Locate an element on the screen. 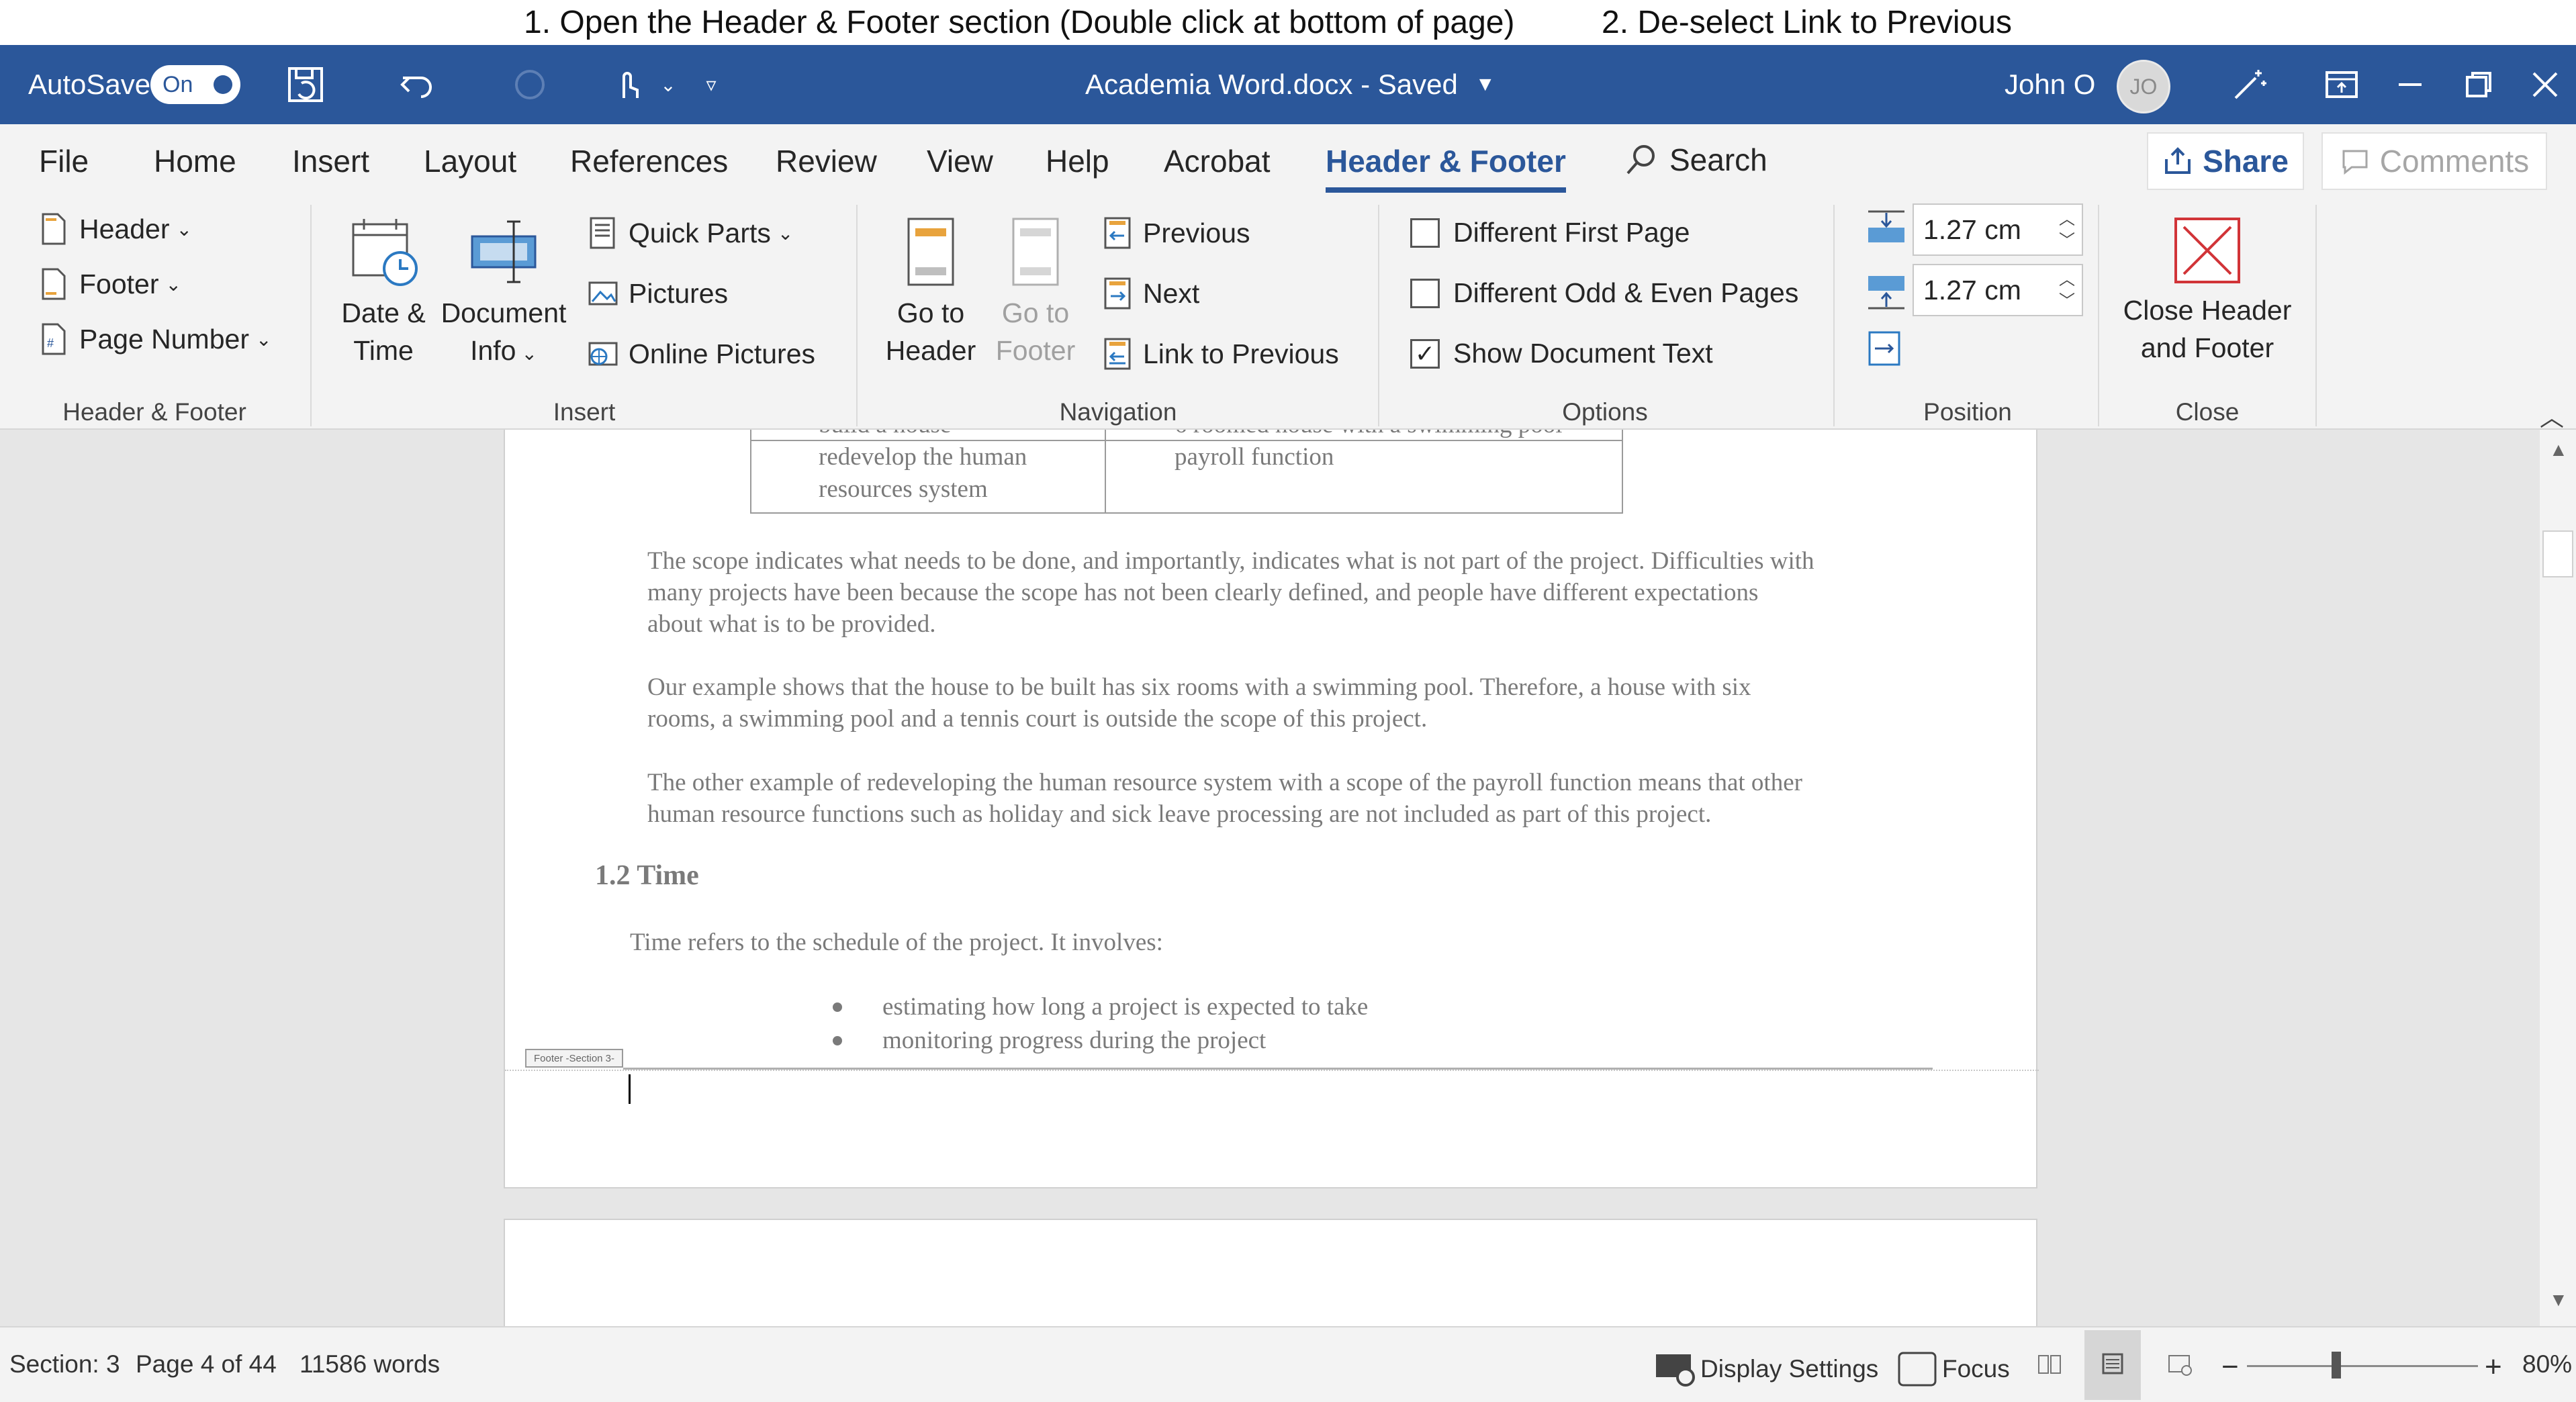  previous-section-icon is located at coordinates (1117, 233).